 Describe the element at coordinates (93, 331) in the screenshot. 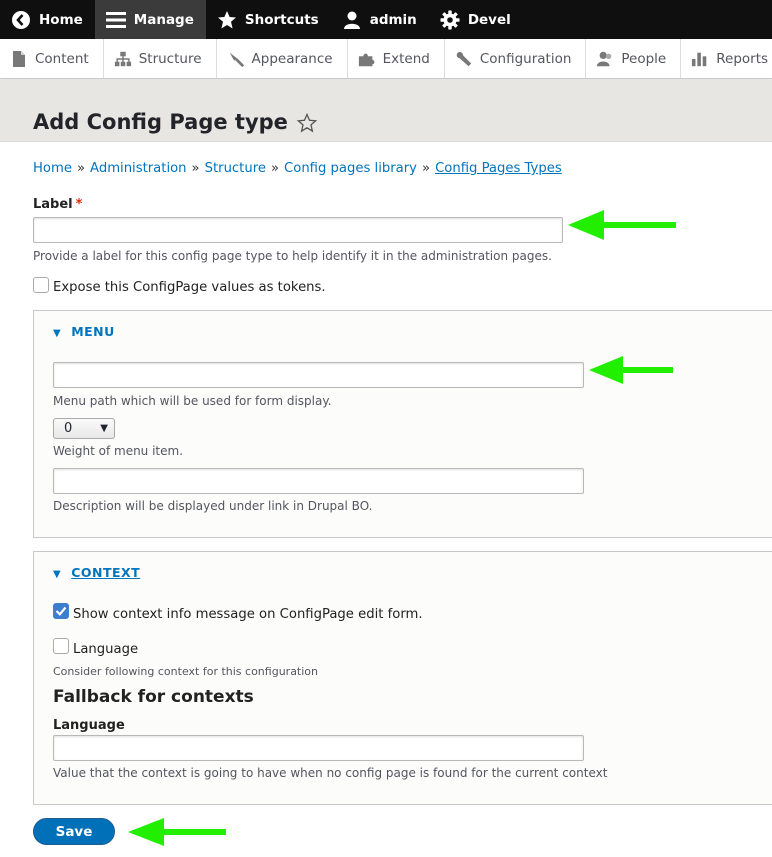

I see `menu-summary-label: MENU` at that location.